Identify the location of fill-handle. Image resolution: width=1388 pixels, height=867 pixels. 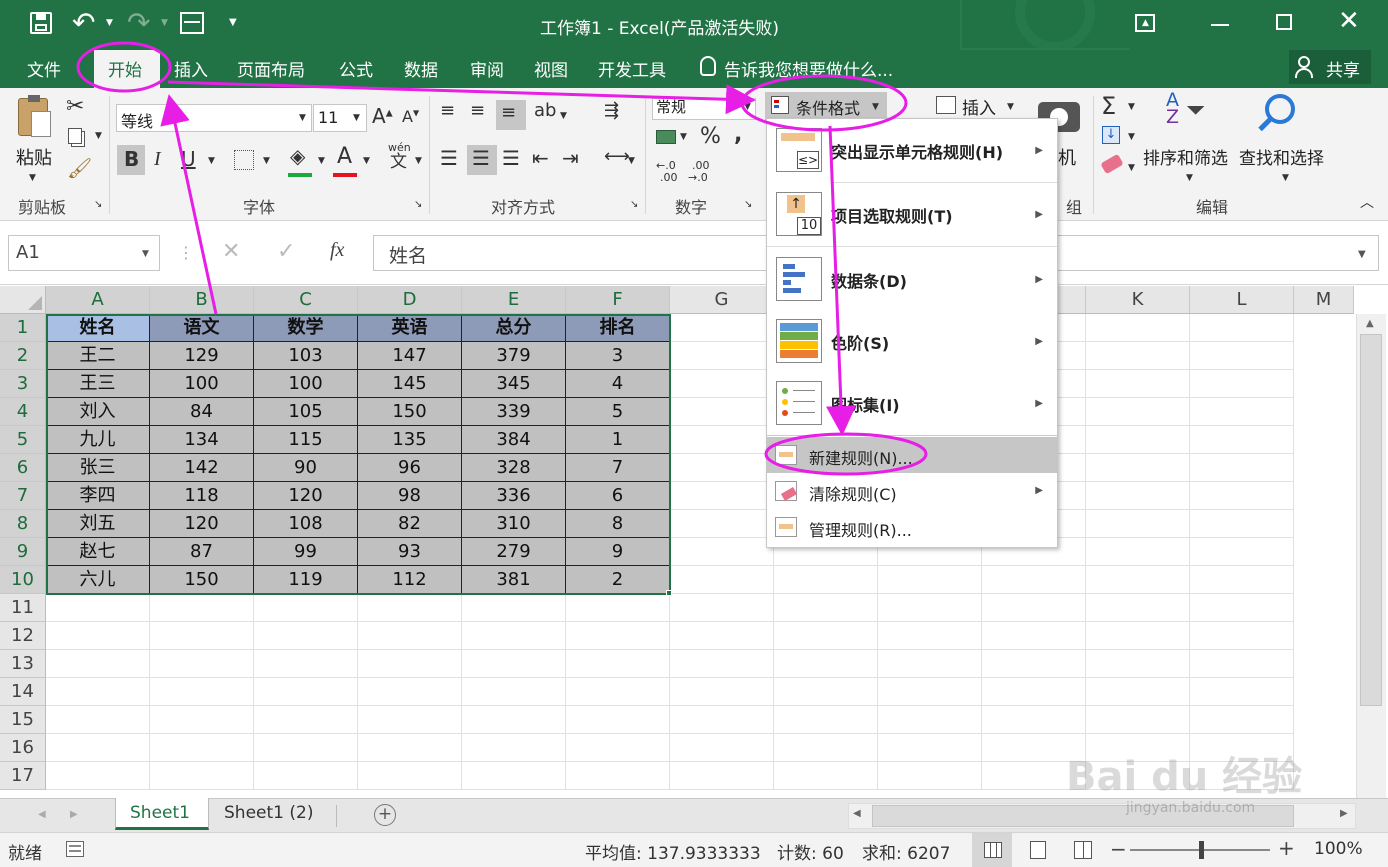
(669, 593).